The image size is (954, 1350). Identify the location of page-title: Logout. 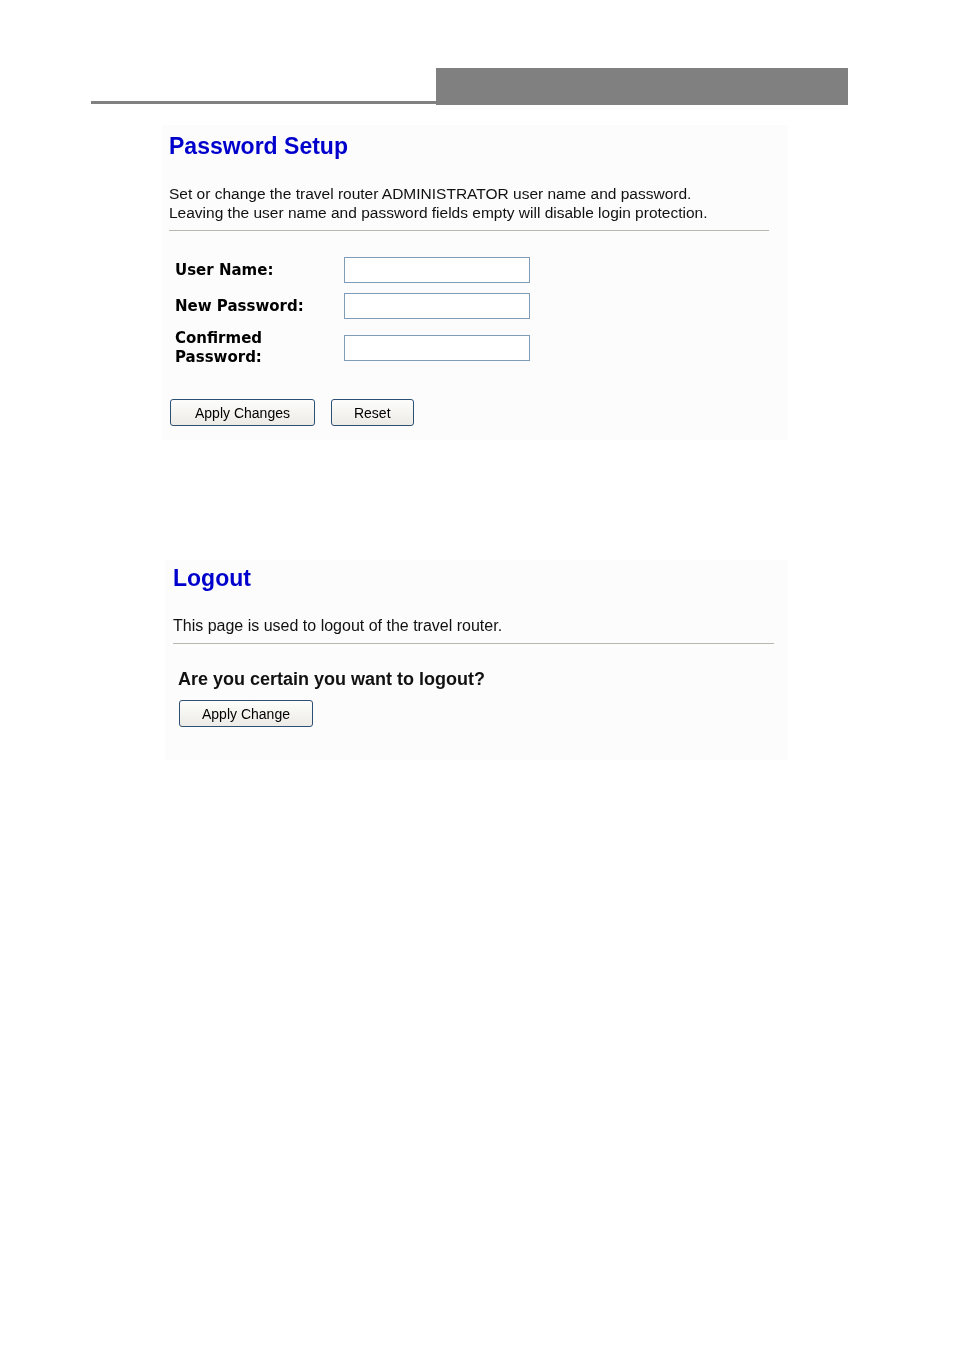
(212, 578).